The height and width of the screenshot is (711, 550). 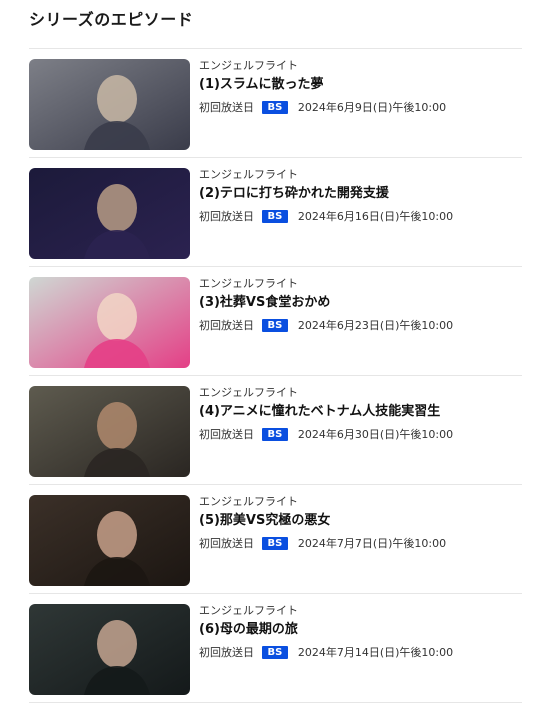 I want to click on episode-title: (3)社葬VS食堂おかめ, so click(x=360, y=303).